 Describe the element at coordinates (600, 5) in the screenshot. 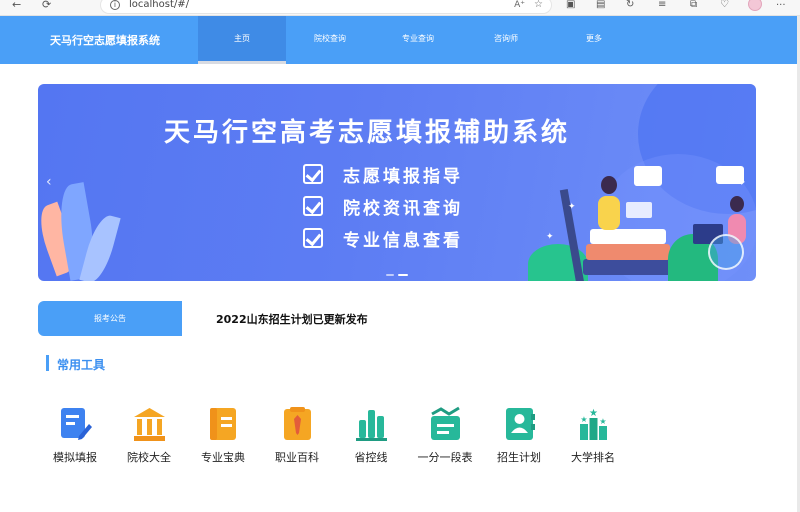

I see `collections-icon: ▤` at that location.